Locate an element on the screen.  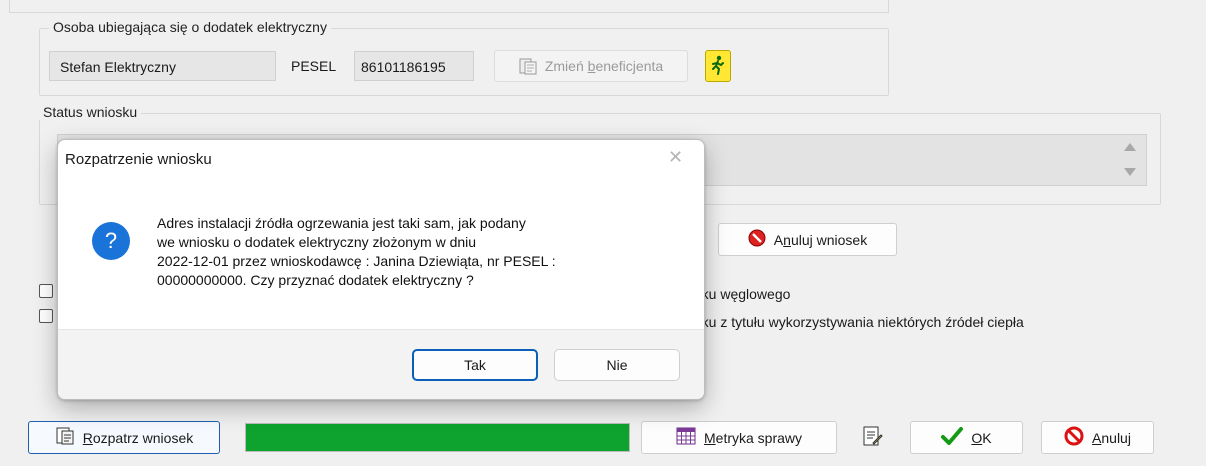
ok-button: OK is located at coordinates (966, 437).